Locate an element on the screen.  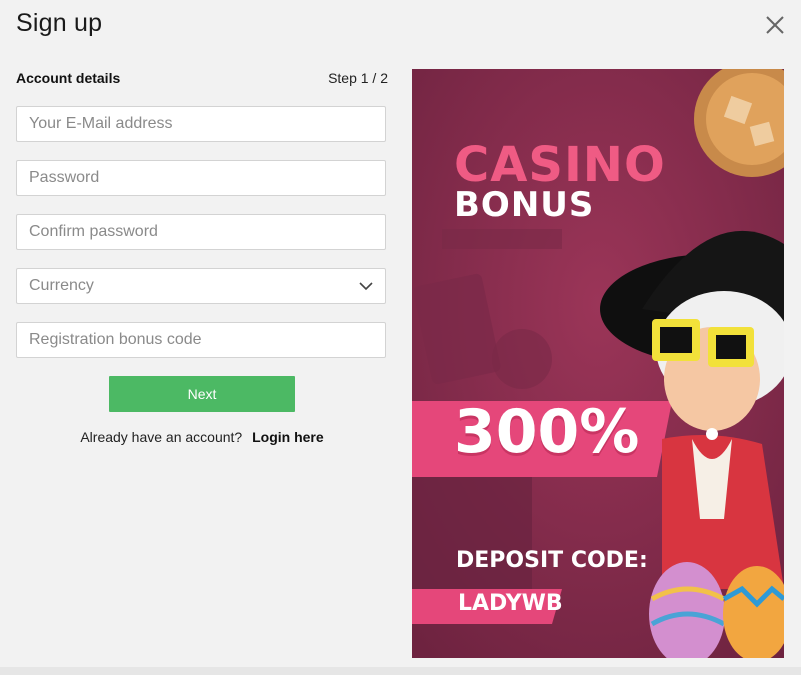
form-header: Account details Step 1 / 2 is located at coordinates (202, 80).